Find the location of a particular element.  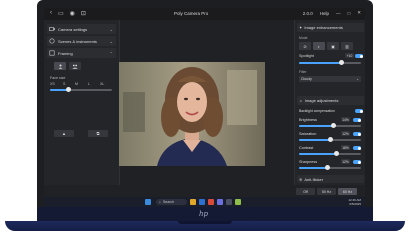

reset-button: ▲ is located at coordinates (64, 133).